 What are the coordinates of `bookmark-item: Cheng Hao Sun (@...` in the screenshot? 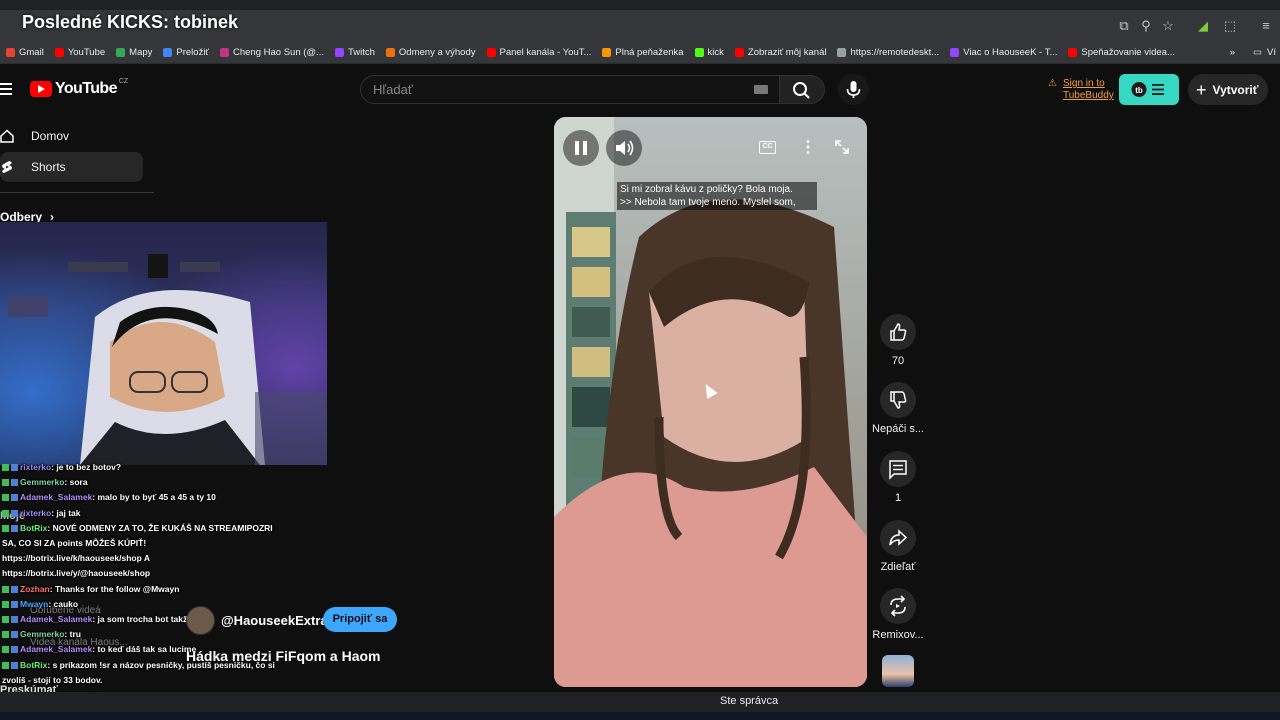 It's located at (272, 52).